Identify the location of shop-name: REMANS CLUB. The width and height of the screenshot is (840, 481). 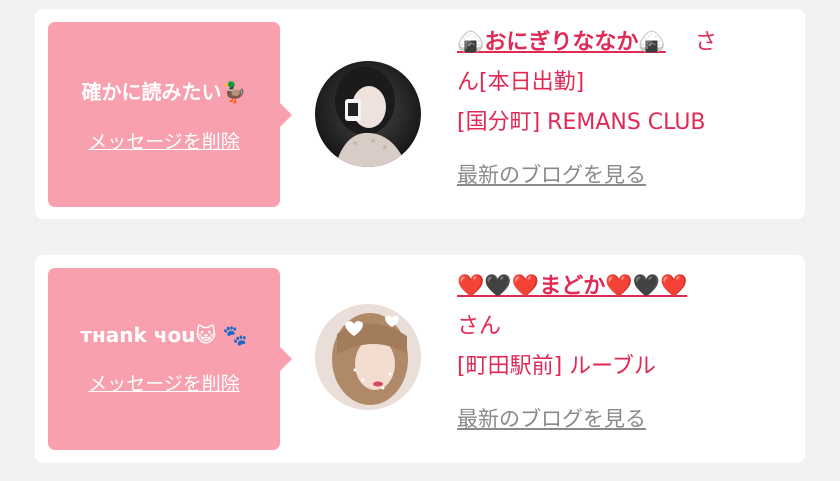
(626, 122).